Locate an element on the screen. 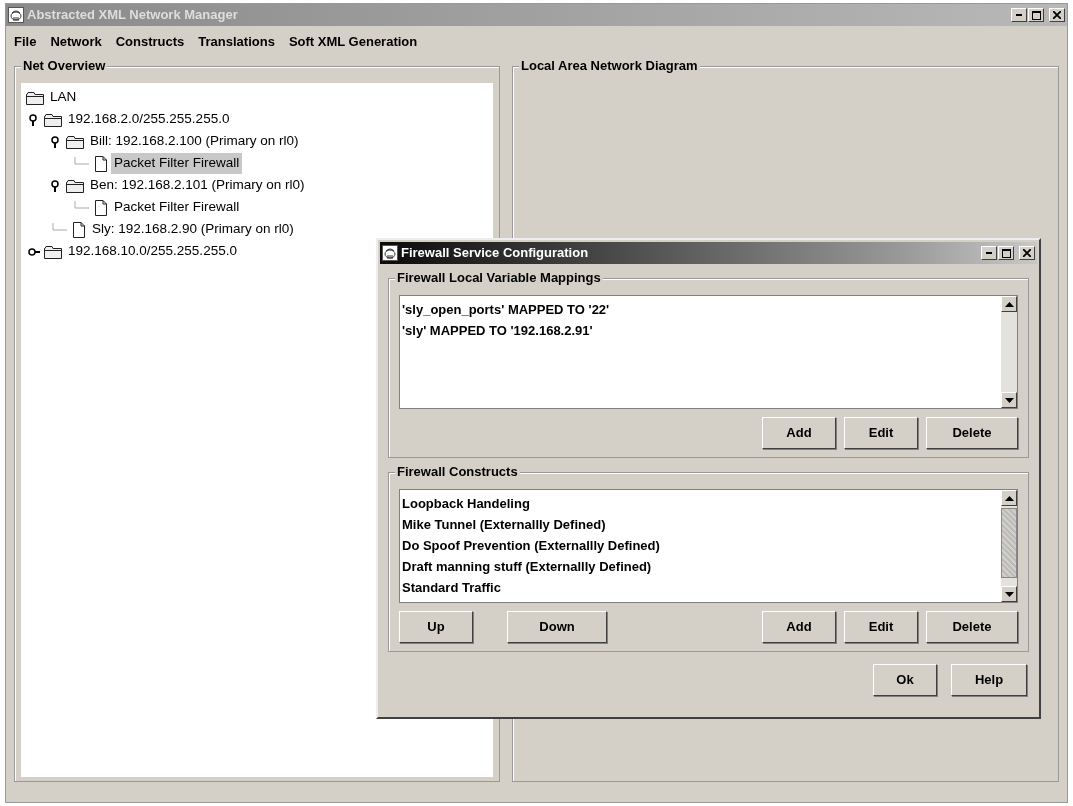 This screenshot has height=806, width=1073. window-title: Firewall Service Configuration is located at coordinates (495, 253).